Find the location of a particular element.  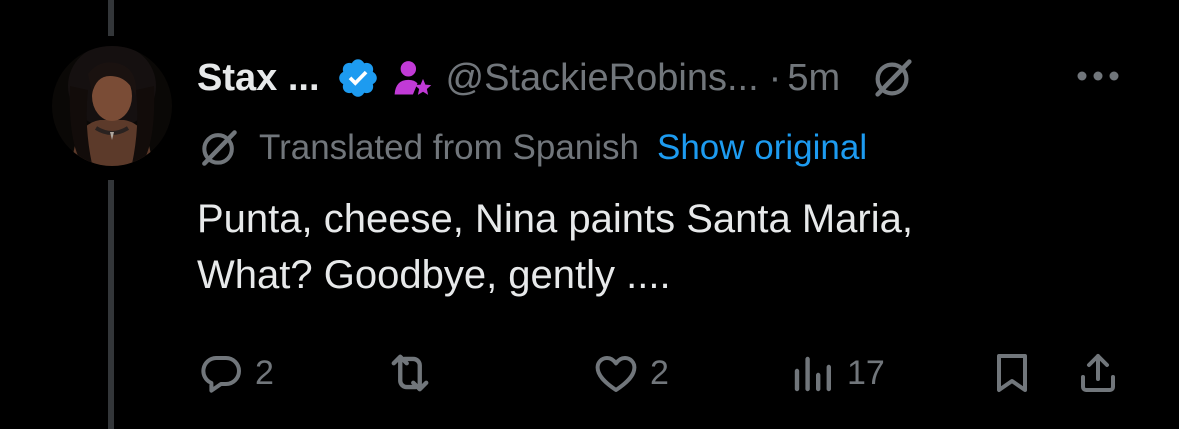

reply-count: 2 is located at coordinates (264, 372).